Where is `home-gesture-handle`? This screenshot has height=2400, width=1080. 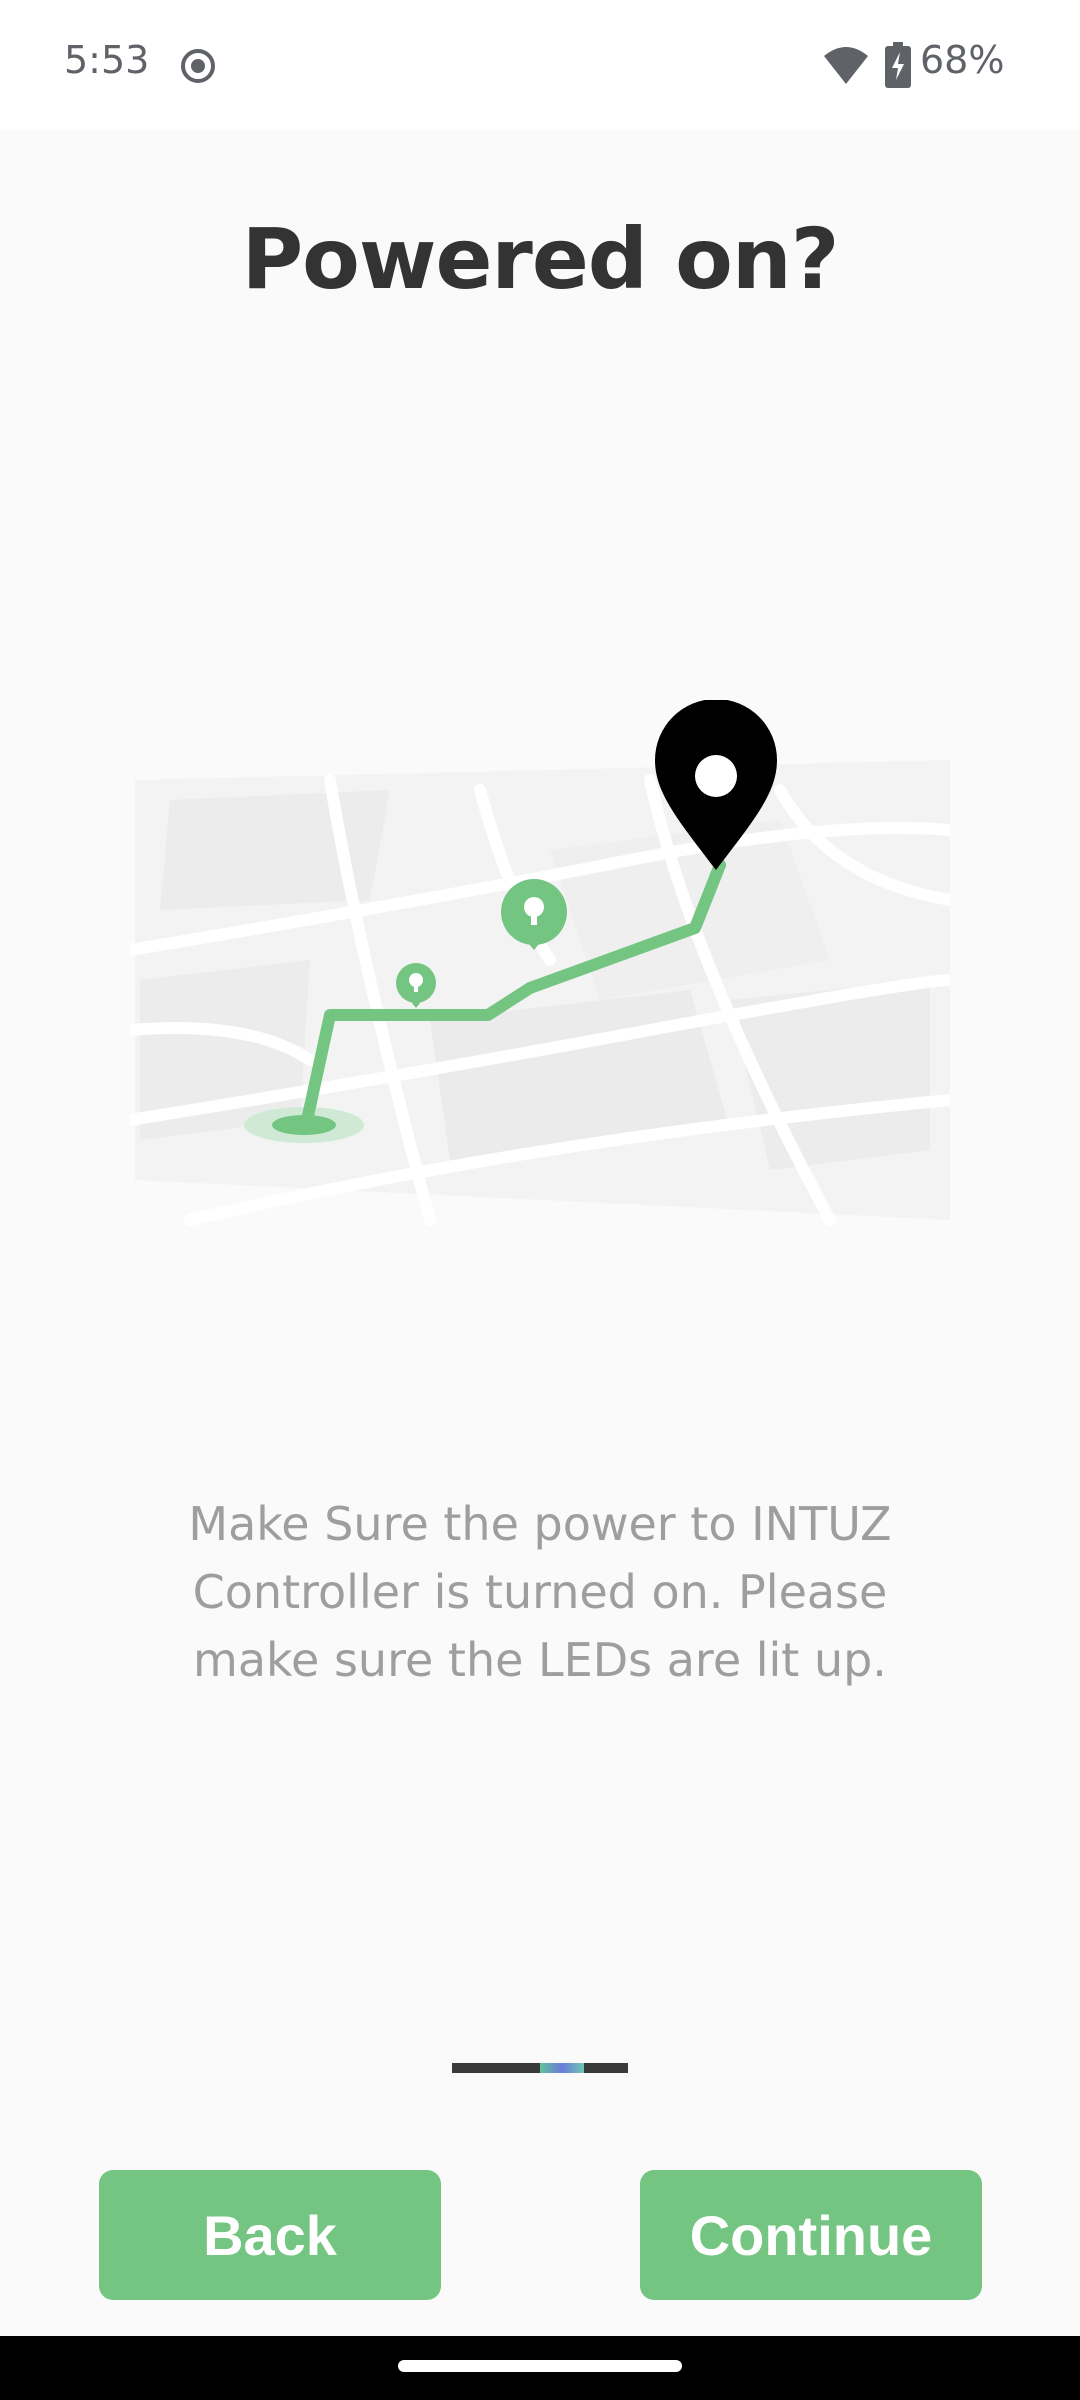
home-gesture-handle is located at coordinates (540, 2366).